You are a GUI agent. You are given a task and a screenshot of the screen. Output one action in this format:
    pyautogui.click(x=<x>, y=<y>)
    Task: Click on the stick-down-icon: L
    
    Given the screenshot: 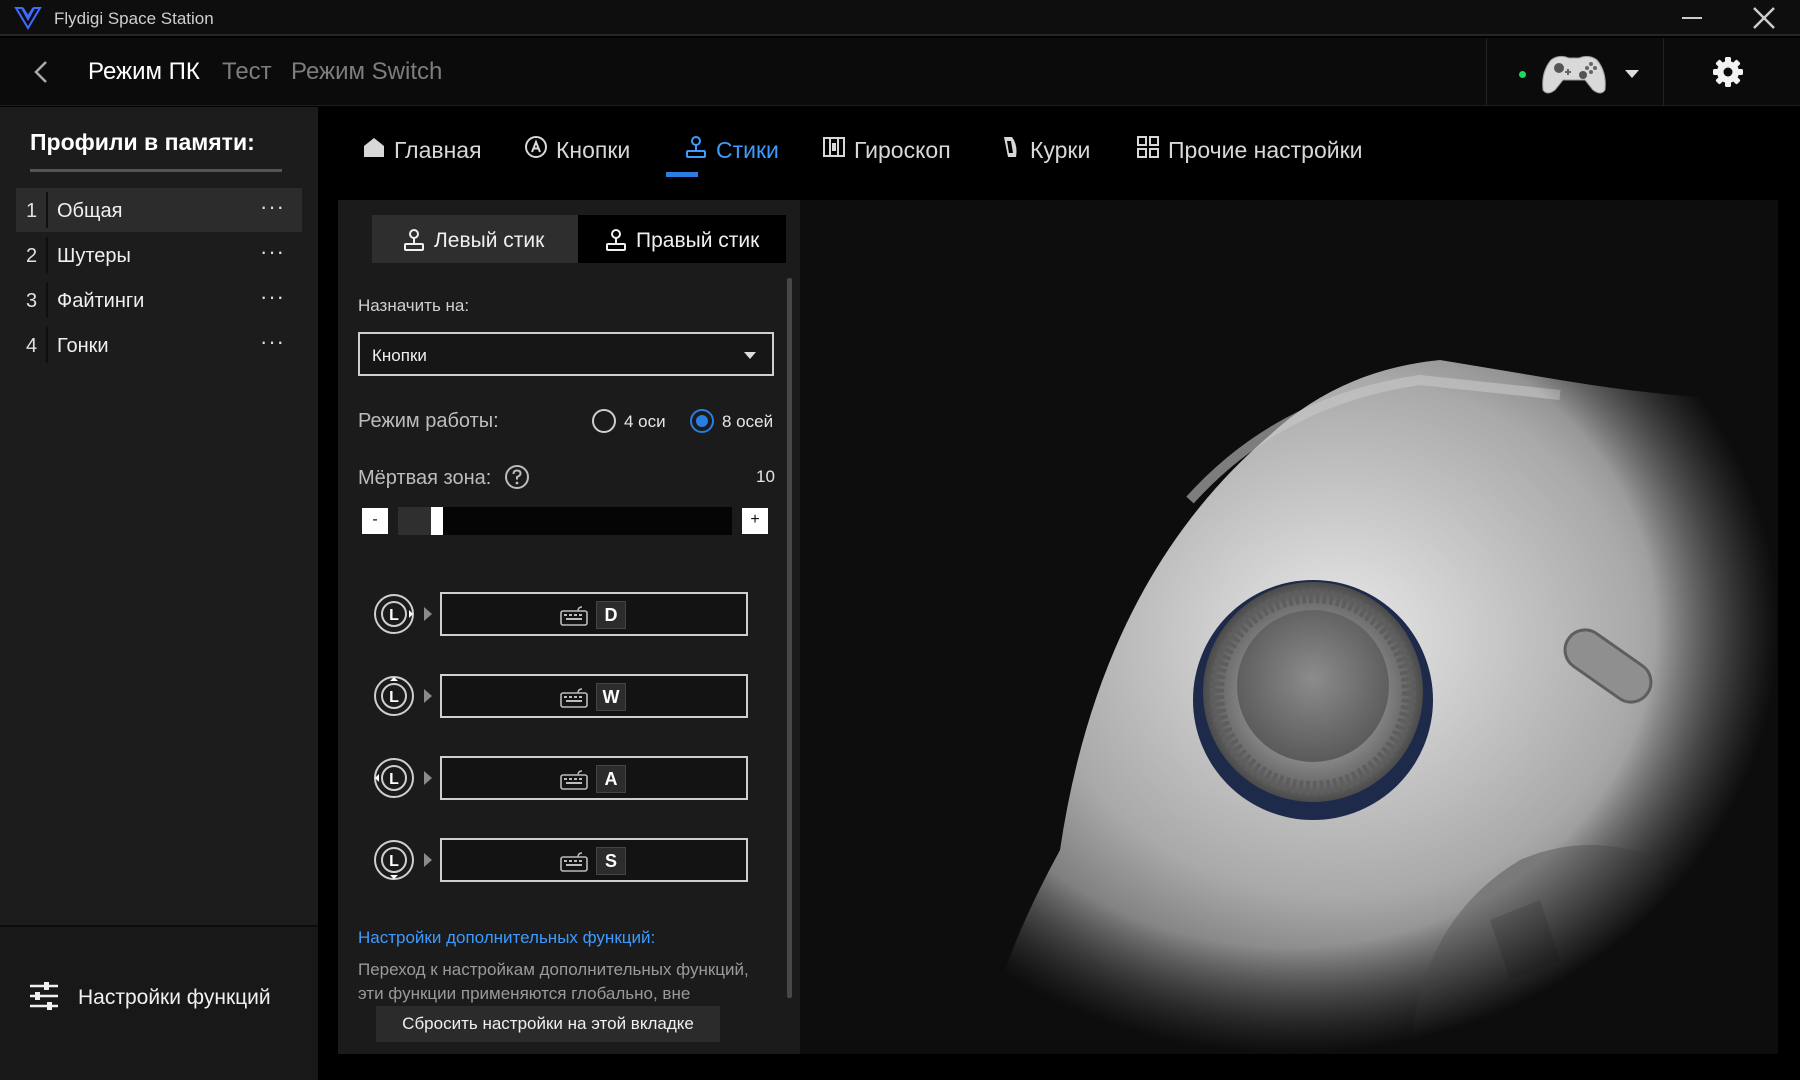 What is the action you would take?
    pyautogui.click(x=394, y=860)
    